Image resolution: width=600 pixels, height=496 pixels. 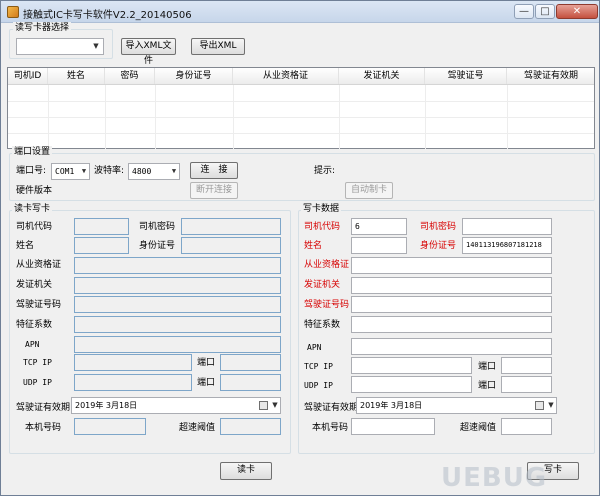 I want to click on read-tcp-port-field, so click(x=250, y=362).